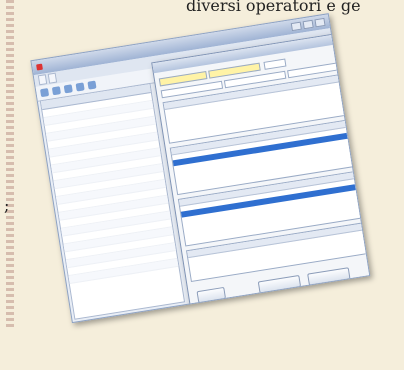 The height and width of the screenshot is (370, 404). What do you see at coordinates (7, 205) in the screenshot?
I see `side-glyph: ;` at bounding box center [7, 205].